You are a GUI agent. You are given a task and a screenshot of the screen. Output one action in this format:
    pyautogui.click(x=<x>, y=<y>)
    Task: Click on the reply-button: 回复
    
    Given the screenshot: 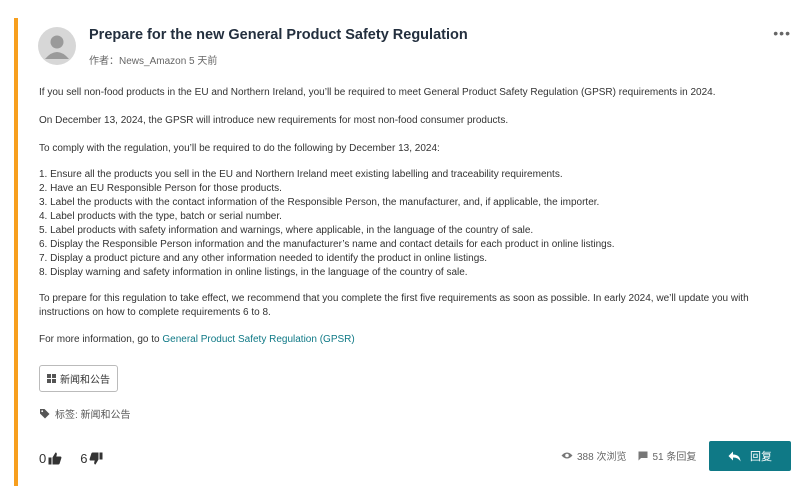 What is the action you would take?
    pyautogui.click(x=750, y=456)
    